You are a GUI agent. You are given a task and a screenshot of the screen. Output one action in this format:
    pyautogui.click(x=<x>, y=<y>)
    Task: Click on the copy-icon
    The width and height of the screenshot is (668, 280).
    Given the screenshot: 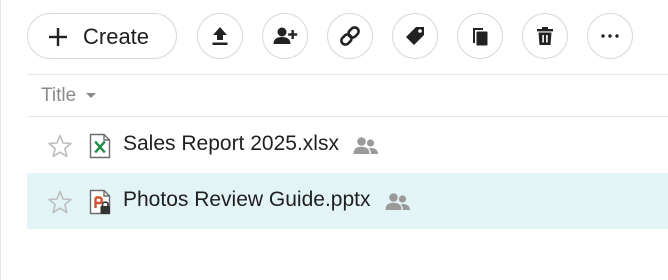 What is the action you would take?
    pyautogui.click(x=480, y=37)
    